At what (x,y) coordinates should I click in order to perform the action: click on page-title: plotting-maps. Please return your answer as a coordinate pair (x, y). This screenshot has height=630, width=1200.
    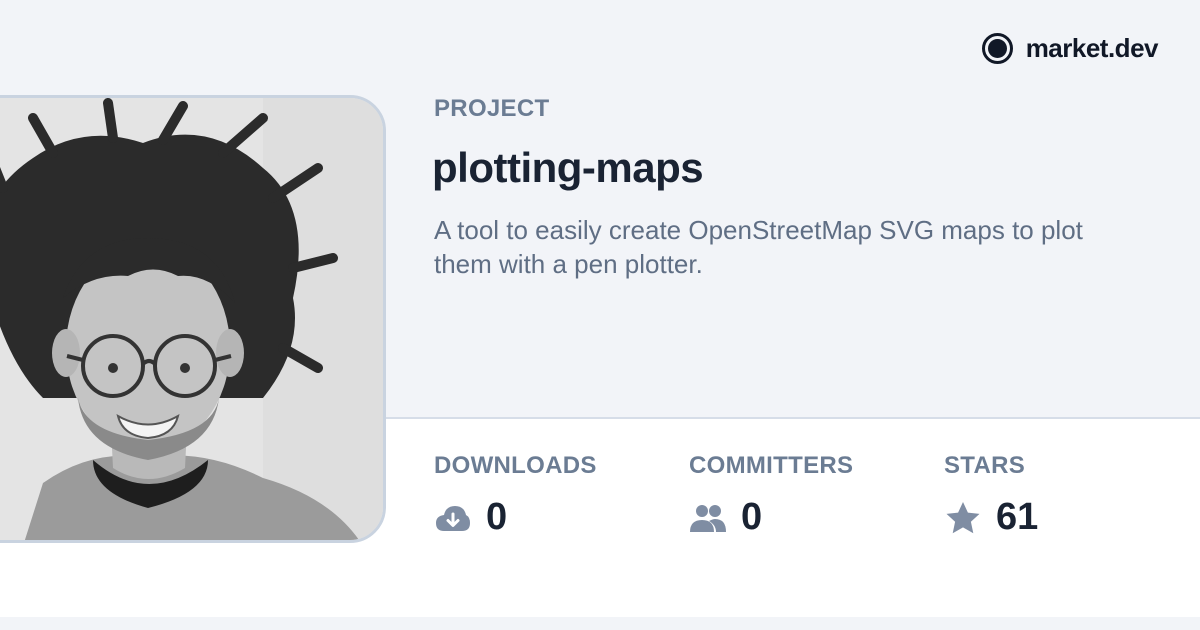
    Looking at the image, I should click on (568, 167).